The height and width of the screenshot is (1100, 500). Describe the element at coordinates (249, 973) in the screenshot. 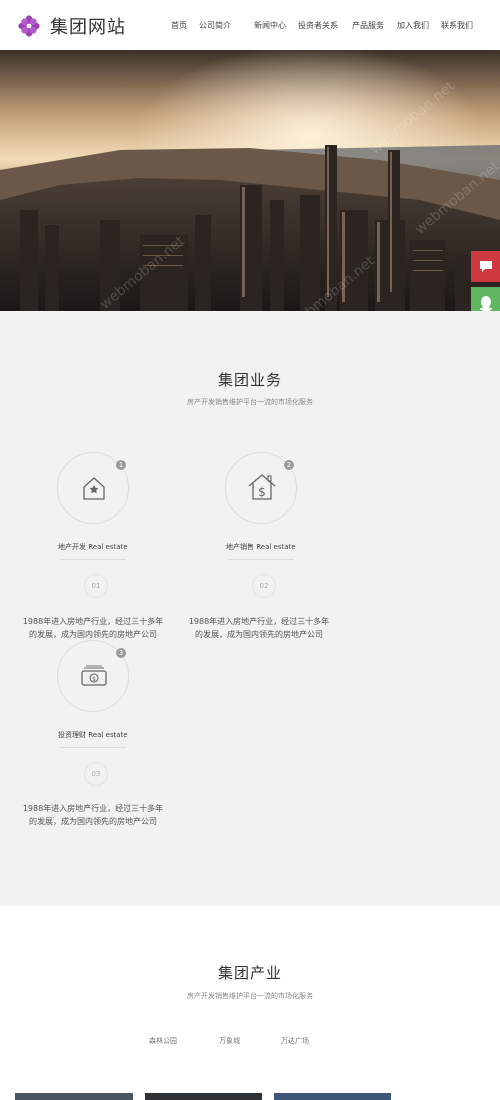

I see `section-title: 集团产业` at that location.